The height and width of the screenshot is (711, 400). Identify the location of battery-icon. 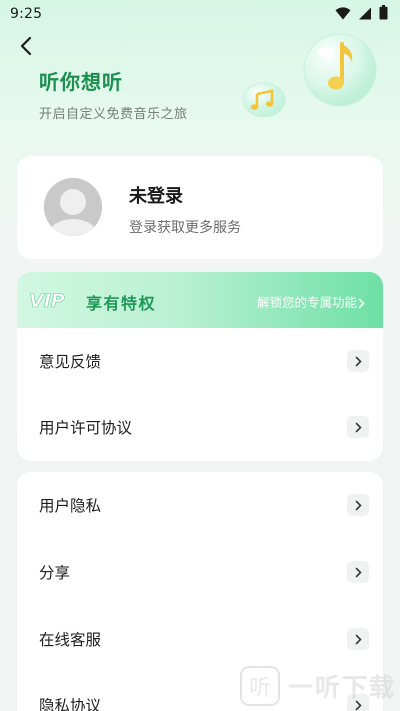
(383, 14).